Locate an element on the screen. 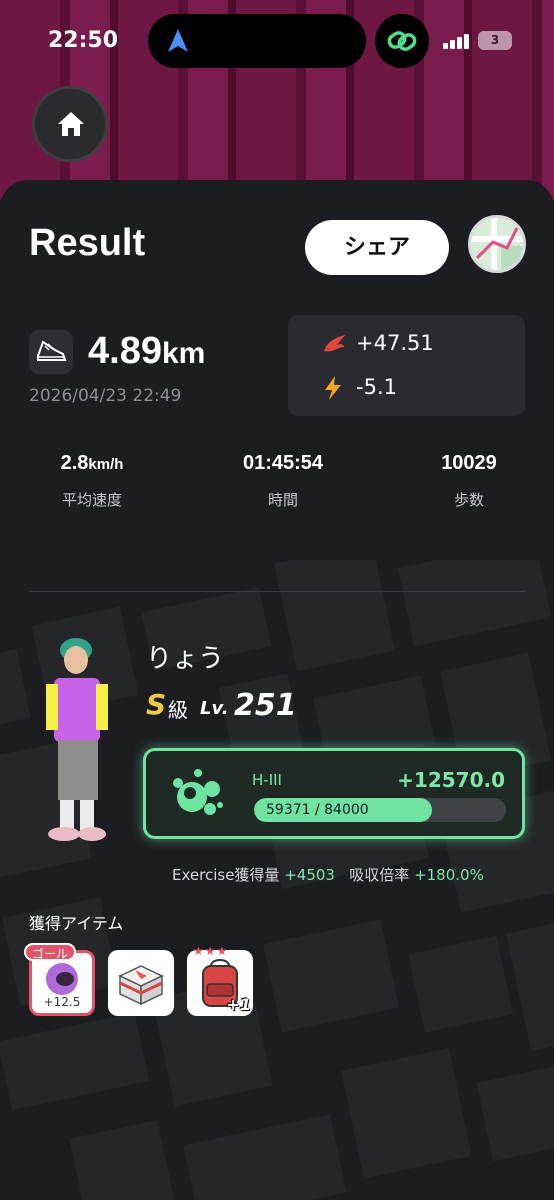 This screenshot has height=1200, width=554. shoe-badge is located at coordinates (51, 352).